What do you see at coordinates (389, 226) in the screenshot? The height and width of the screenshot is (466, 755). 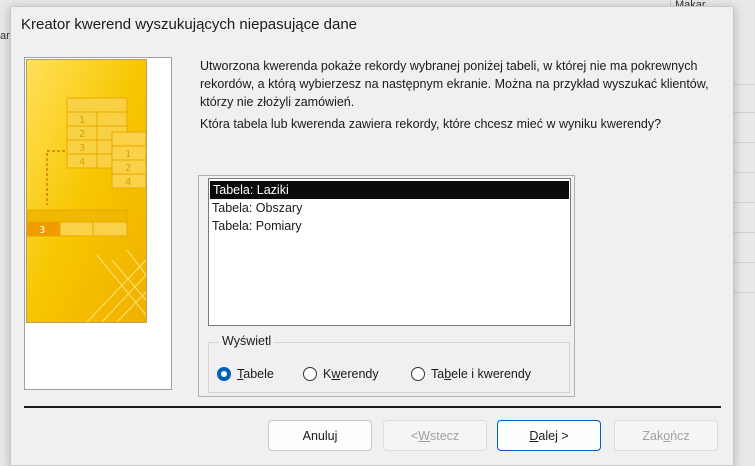 I see `list-item: Tabela: Pomiary` at bounding box center [389, 226].